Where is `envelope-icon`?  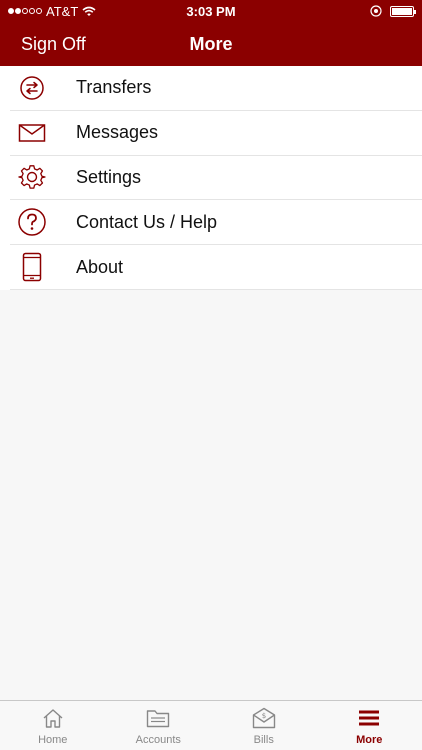
envelope-icon is located at coordinates (32, 133).